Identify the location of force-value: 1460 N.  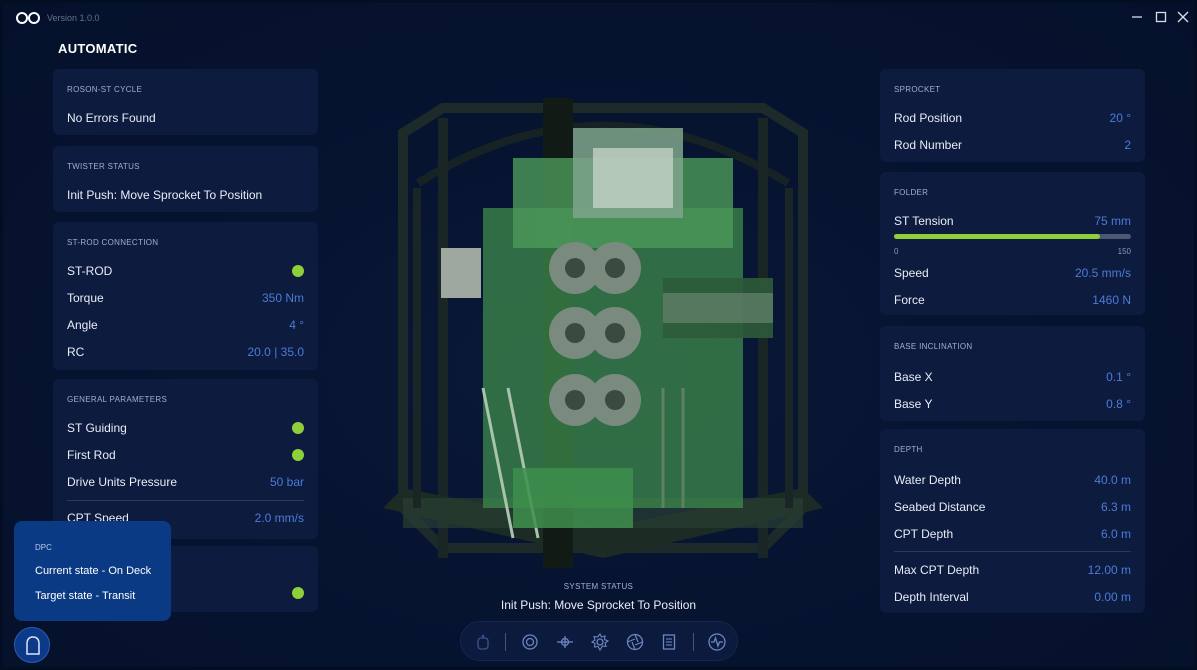
(1111, 300).